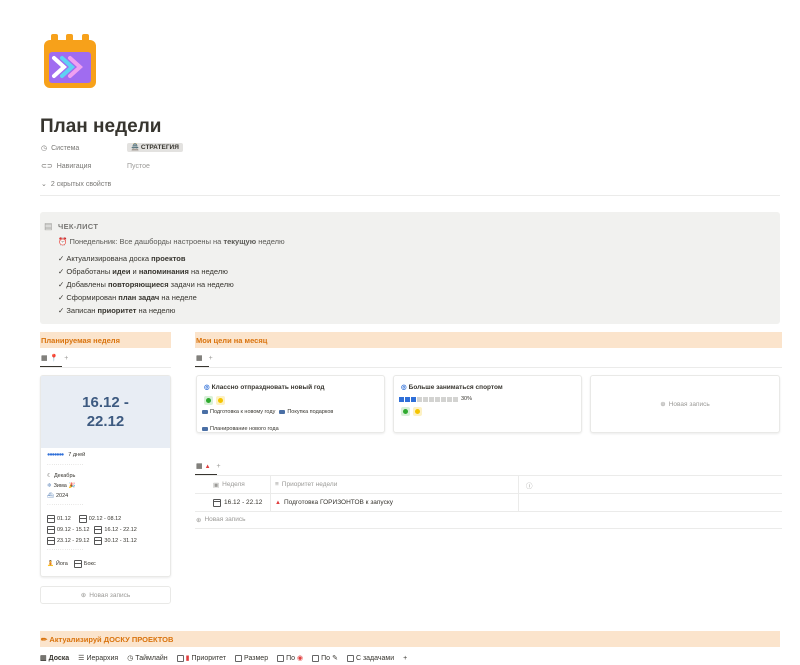  Describe the element at coordinates (201, 658) in the screenshot. I see `tab-priority: ▮ Приоритет` at that location.